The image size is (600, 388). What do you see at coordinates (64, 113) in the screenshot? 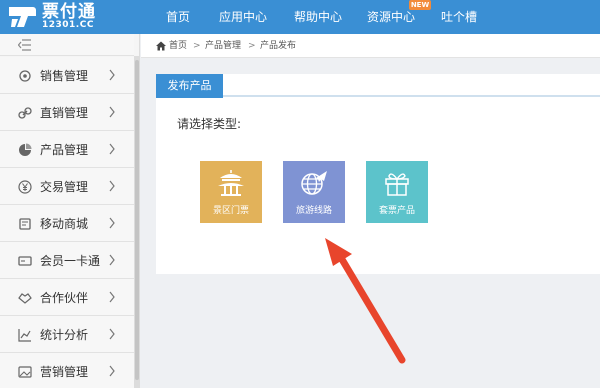
I see `sidebar-item-label: 直销管理` at bounding box center [64, 113].